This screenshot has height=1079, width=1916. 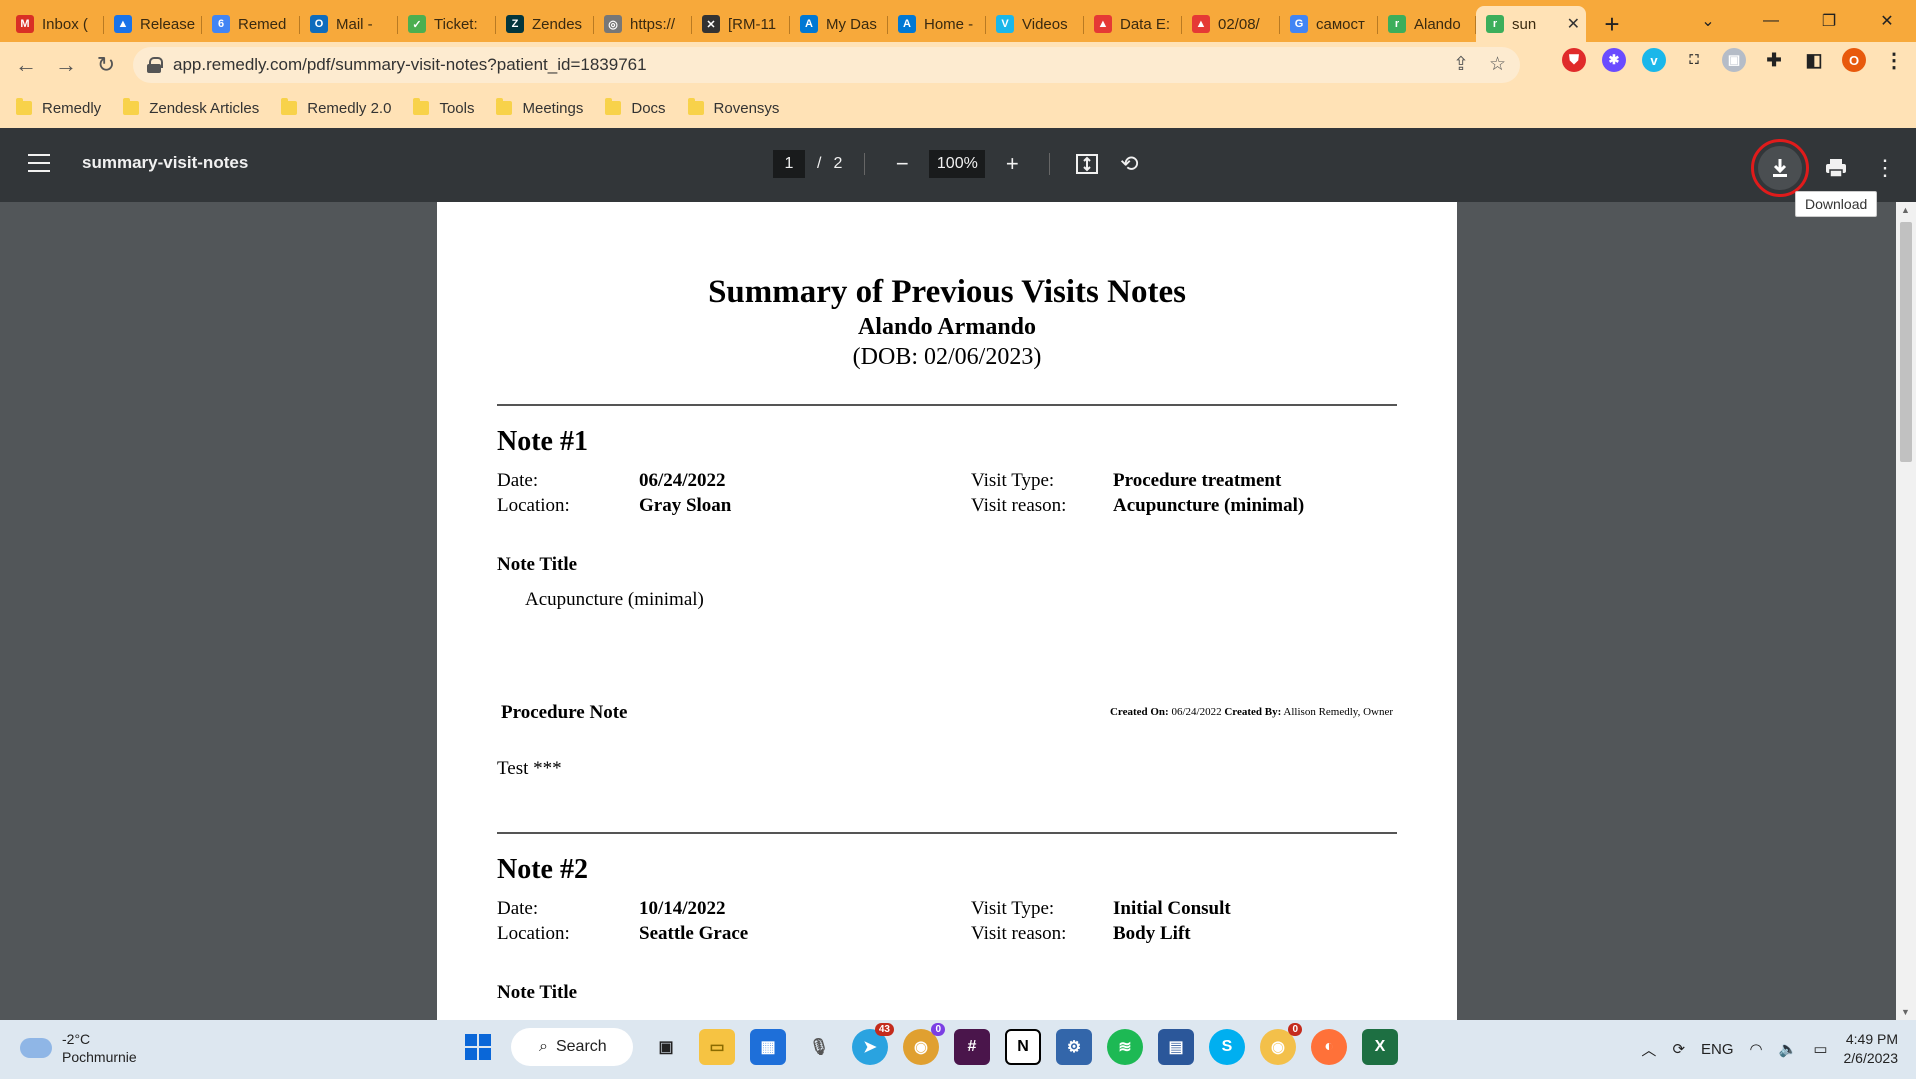 What do you see at coordinates (1756, 1049) in the screenshot?
I see `wifi-icon: ◠` at bounding box center [1756, 1049].